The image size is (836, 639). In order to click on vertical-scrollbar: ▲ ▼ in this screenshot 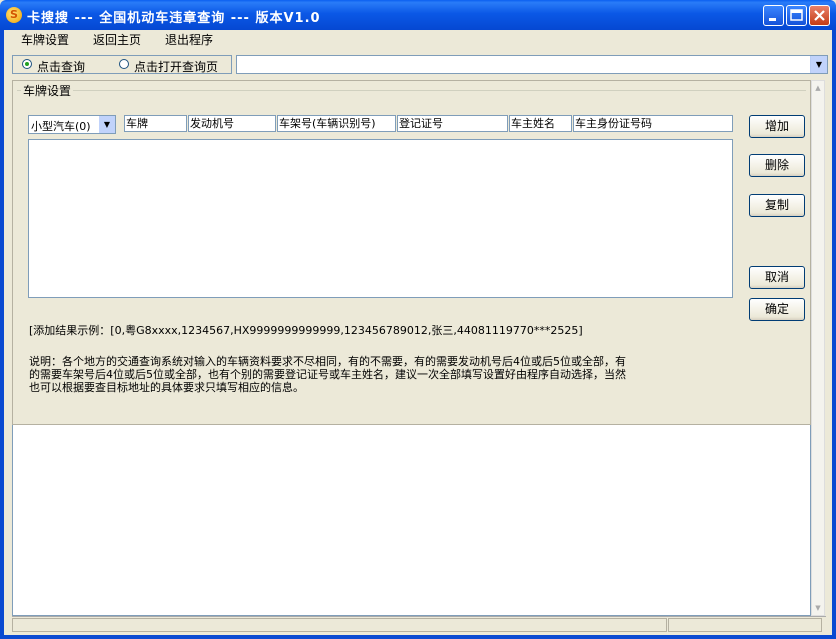, I will do `click(818, 348)`.